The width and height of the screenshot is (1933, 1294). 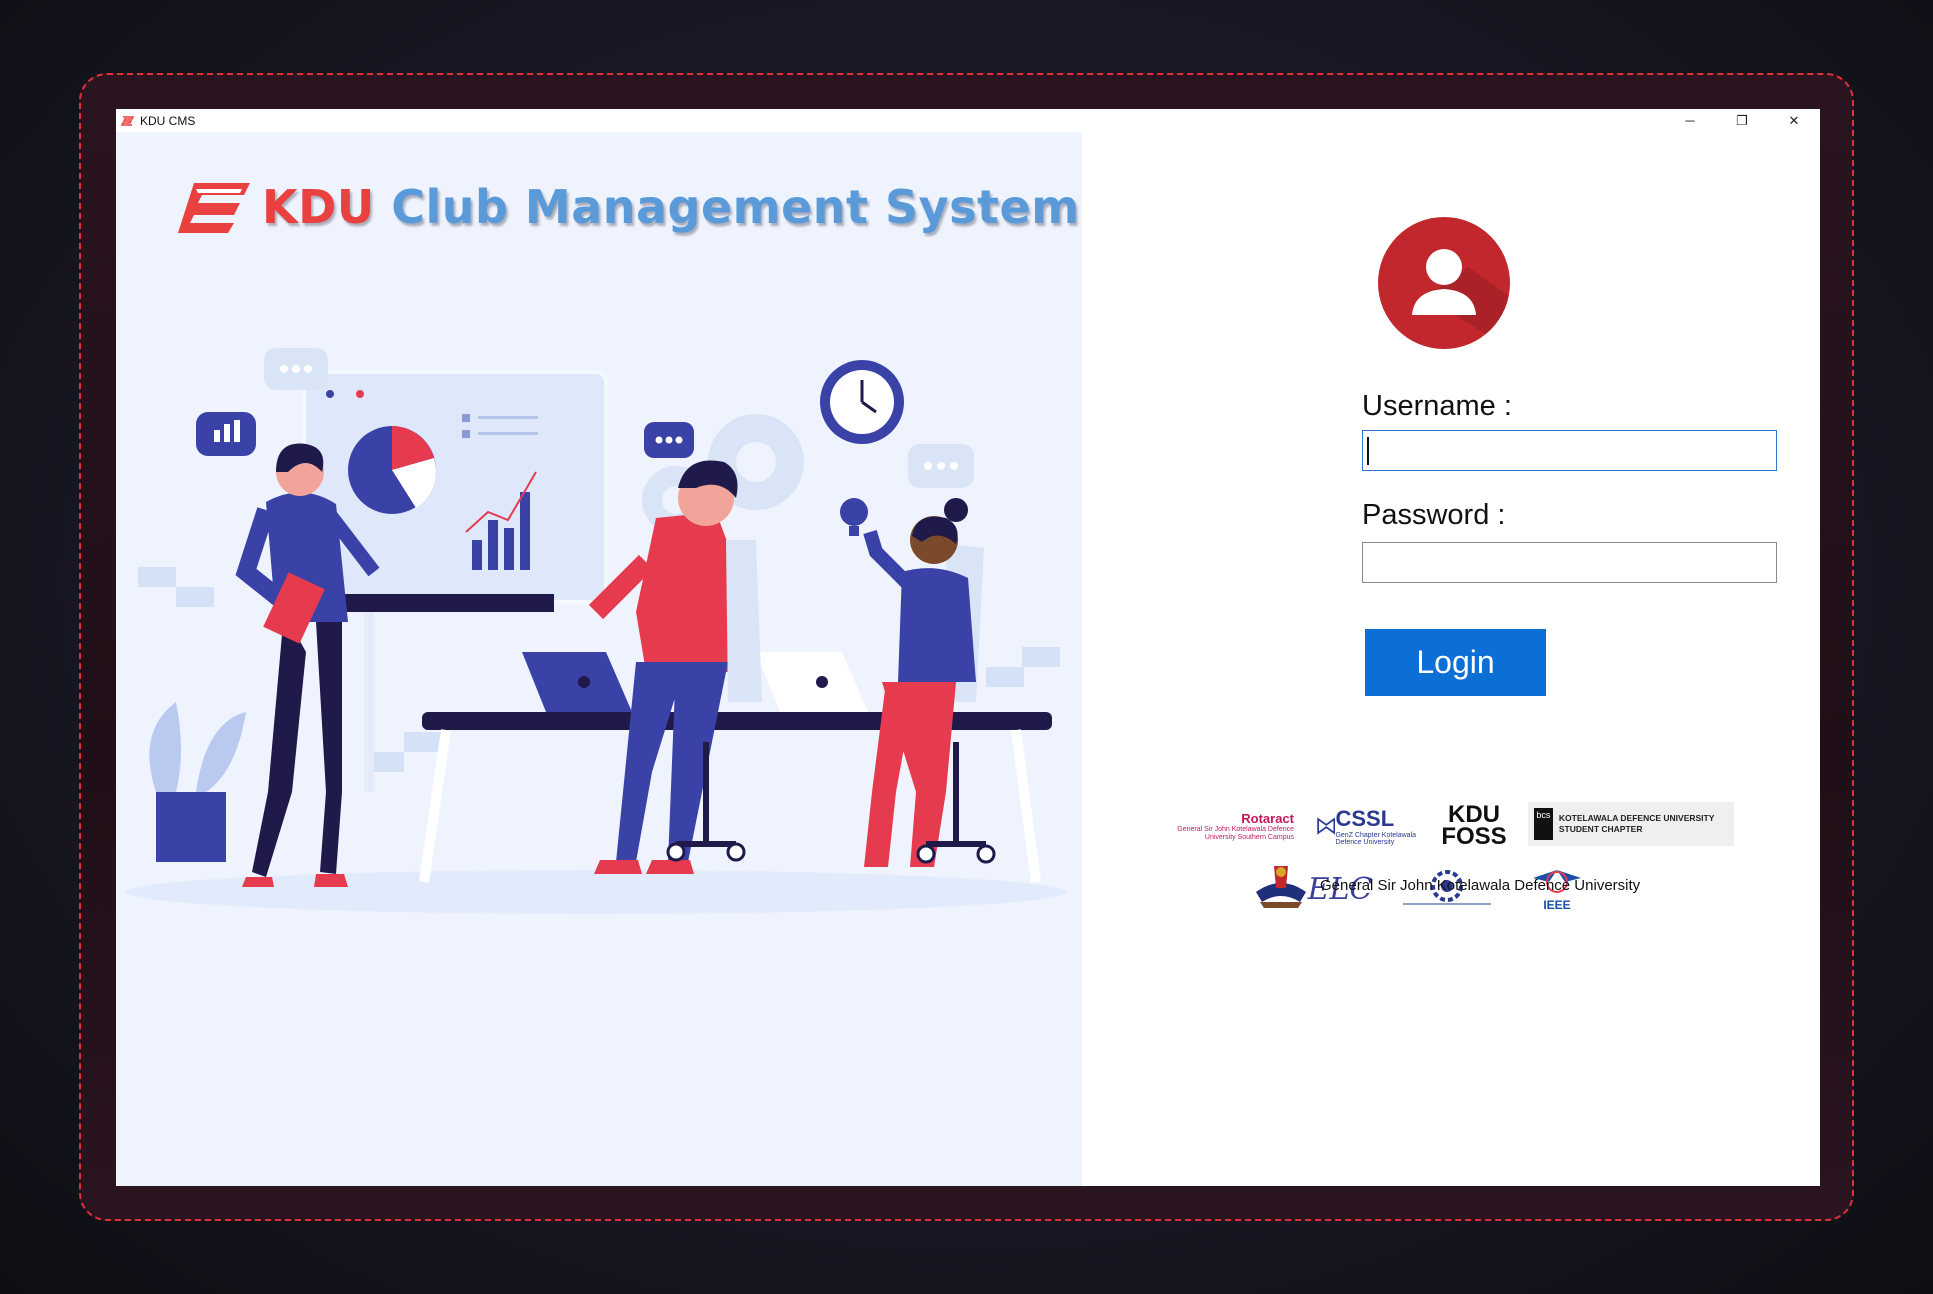 What do you see at coordinates (168, 120) in the screenshot?
I see `window-title: KDU CMS` at bounding box center [168, 120].